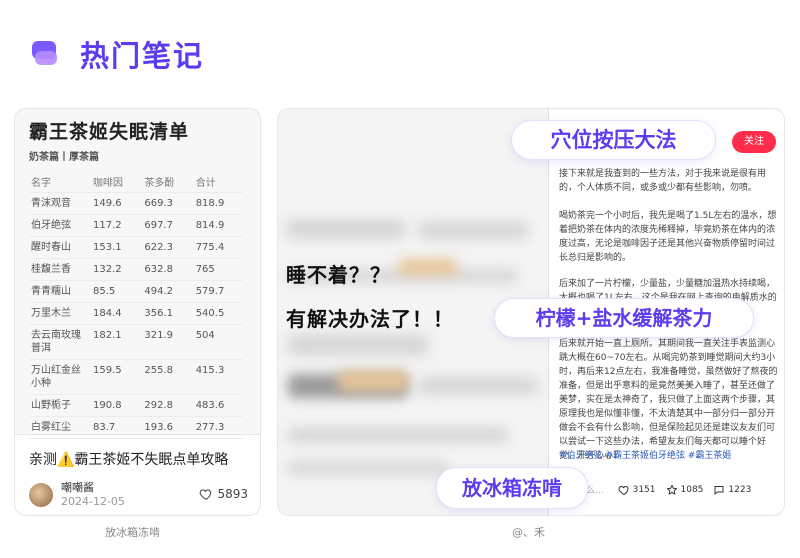 Image resolution: width=800 pixels, height=558 pixels. What do you see at coordinates (512, 488) in the screenshot?
I see `highlight-pill-bottom: 放冰箱冻啃` at bounding box center [512, 488].